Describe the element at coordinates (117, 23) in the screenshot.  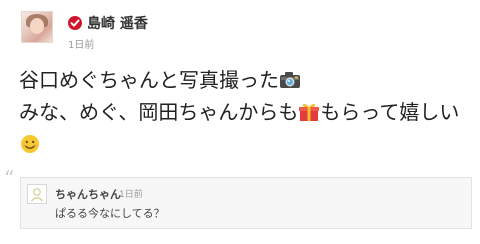
I see `author-name: 島崎 遥香` at that location.